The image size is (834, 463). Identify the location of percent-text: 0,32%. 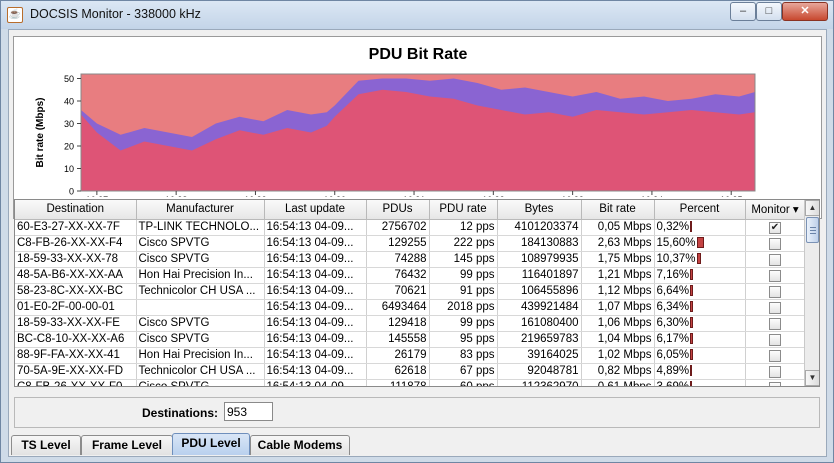
(673, 227).